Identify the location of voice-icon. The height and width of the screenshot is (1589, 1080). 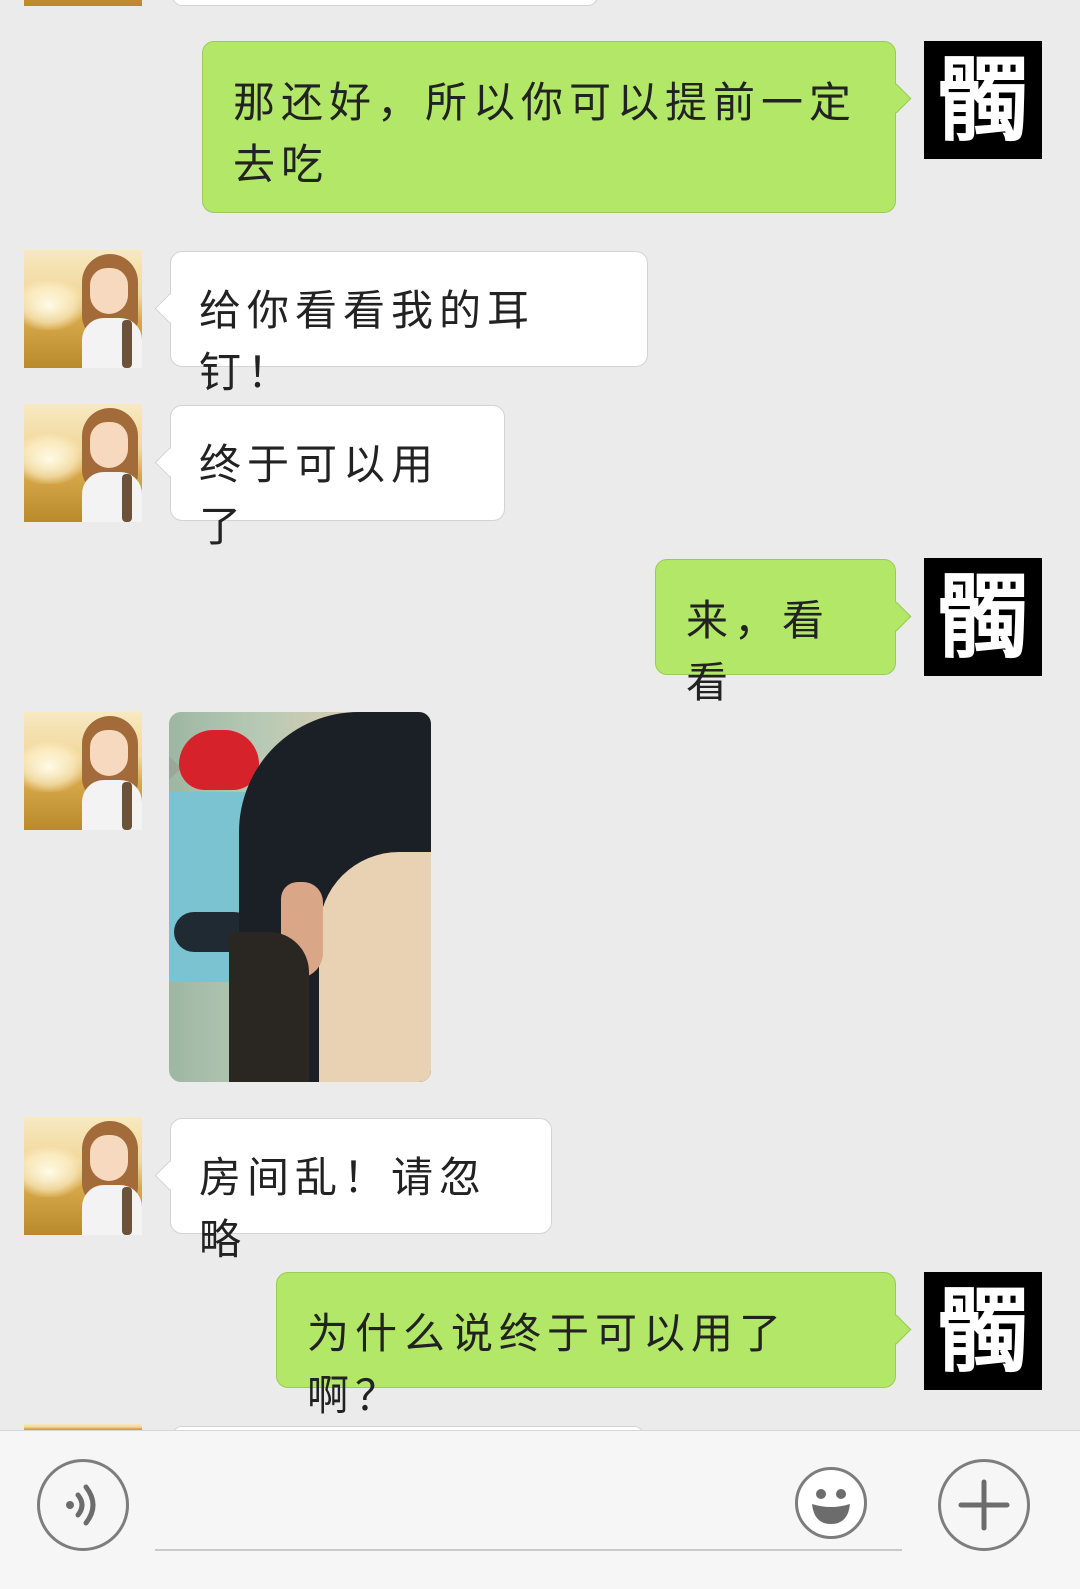
(81, 1505).